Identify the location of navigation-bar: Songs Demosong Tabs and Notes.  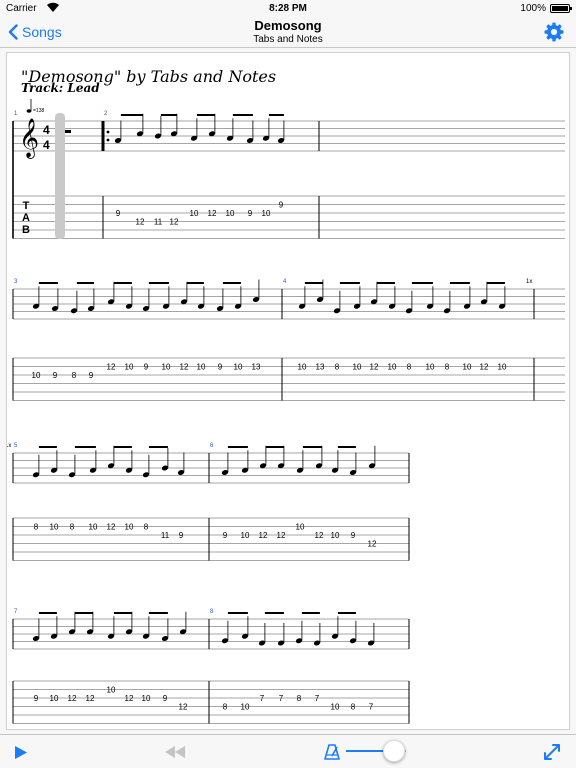
(288, 32).